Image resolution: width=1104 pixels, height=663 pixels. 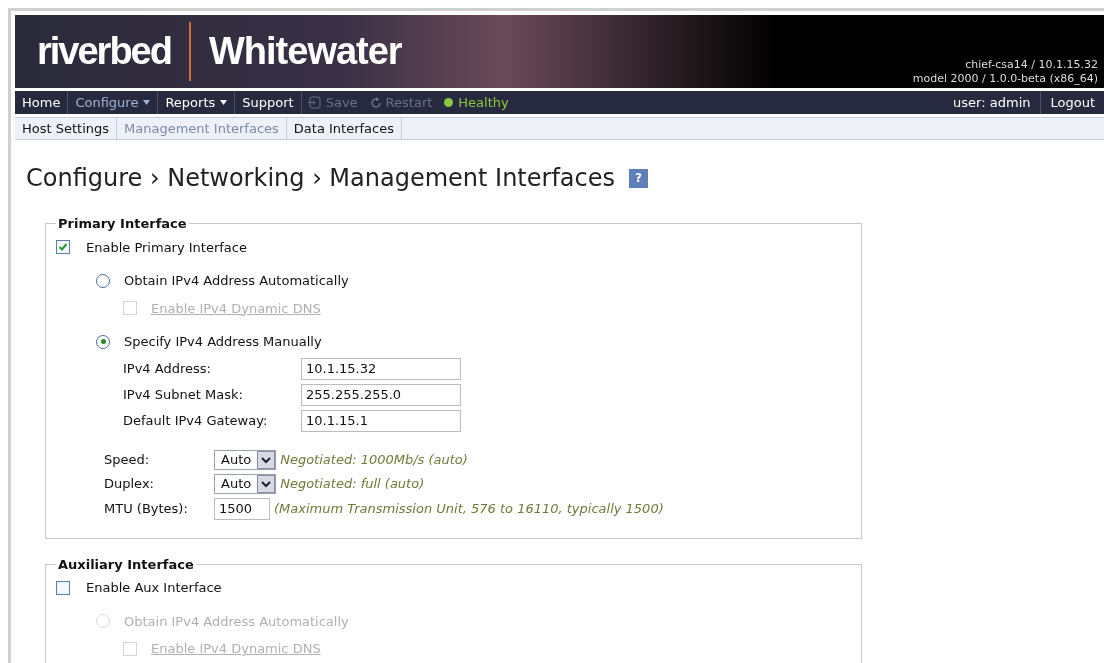 I want to click on product-name: Whitewater, so click(x=305, y=51).